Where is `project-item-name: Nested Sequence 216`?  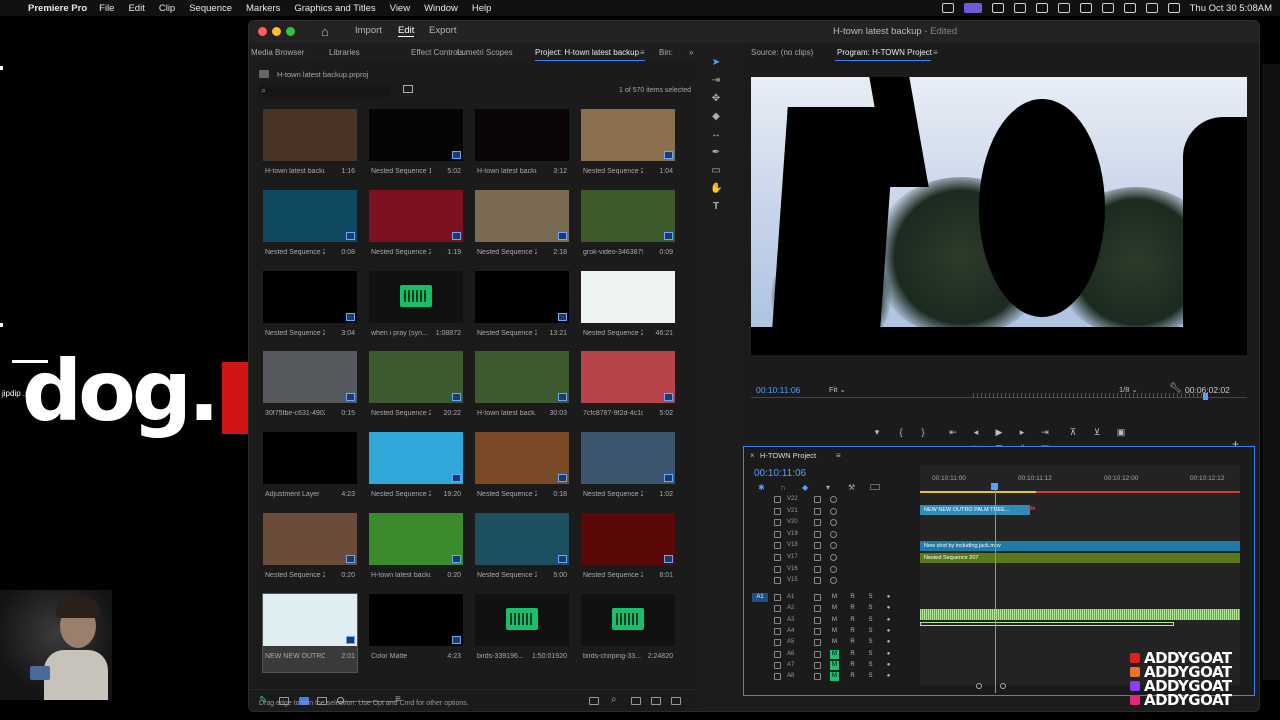 project-item-name: Nested Sequence 216 is located at coordinates (507, 575).